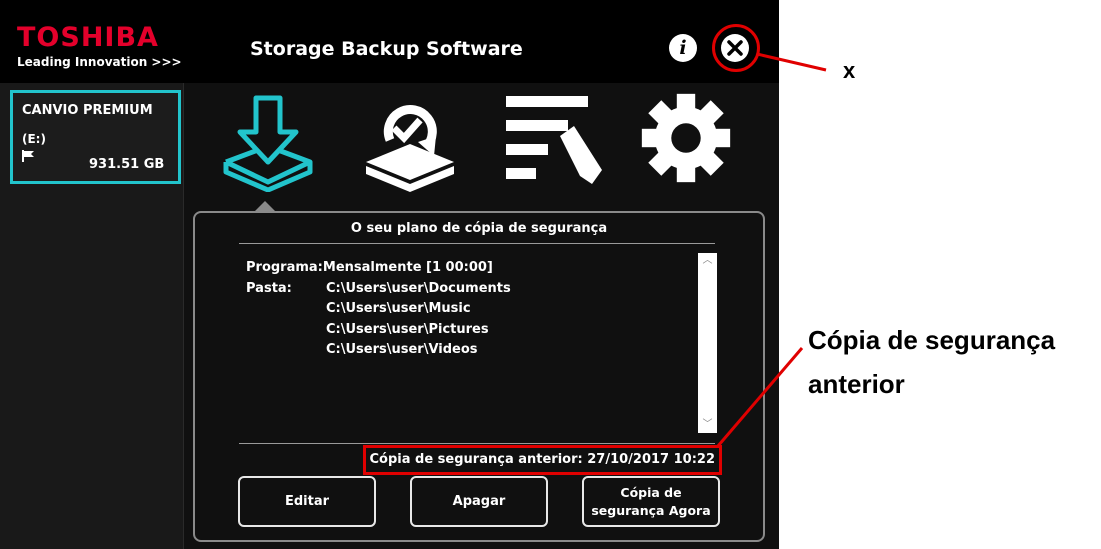 This screenshot has height=549, width=1101. Describe the element at coordinates (856, 384) in the screenshot. I see `last-backup-callout-label-2: anterior` at that location.